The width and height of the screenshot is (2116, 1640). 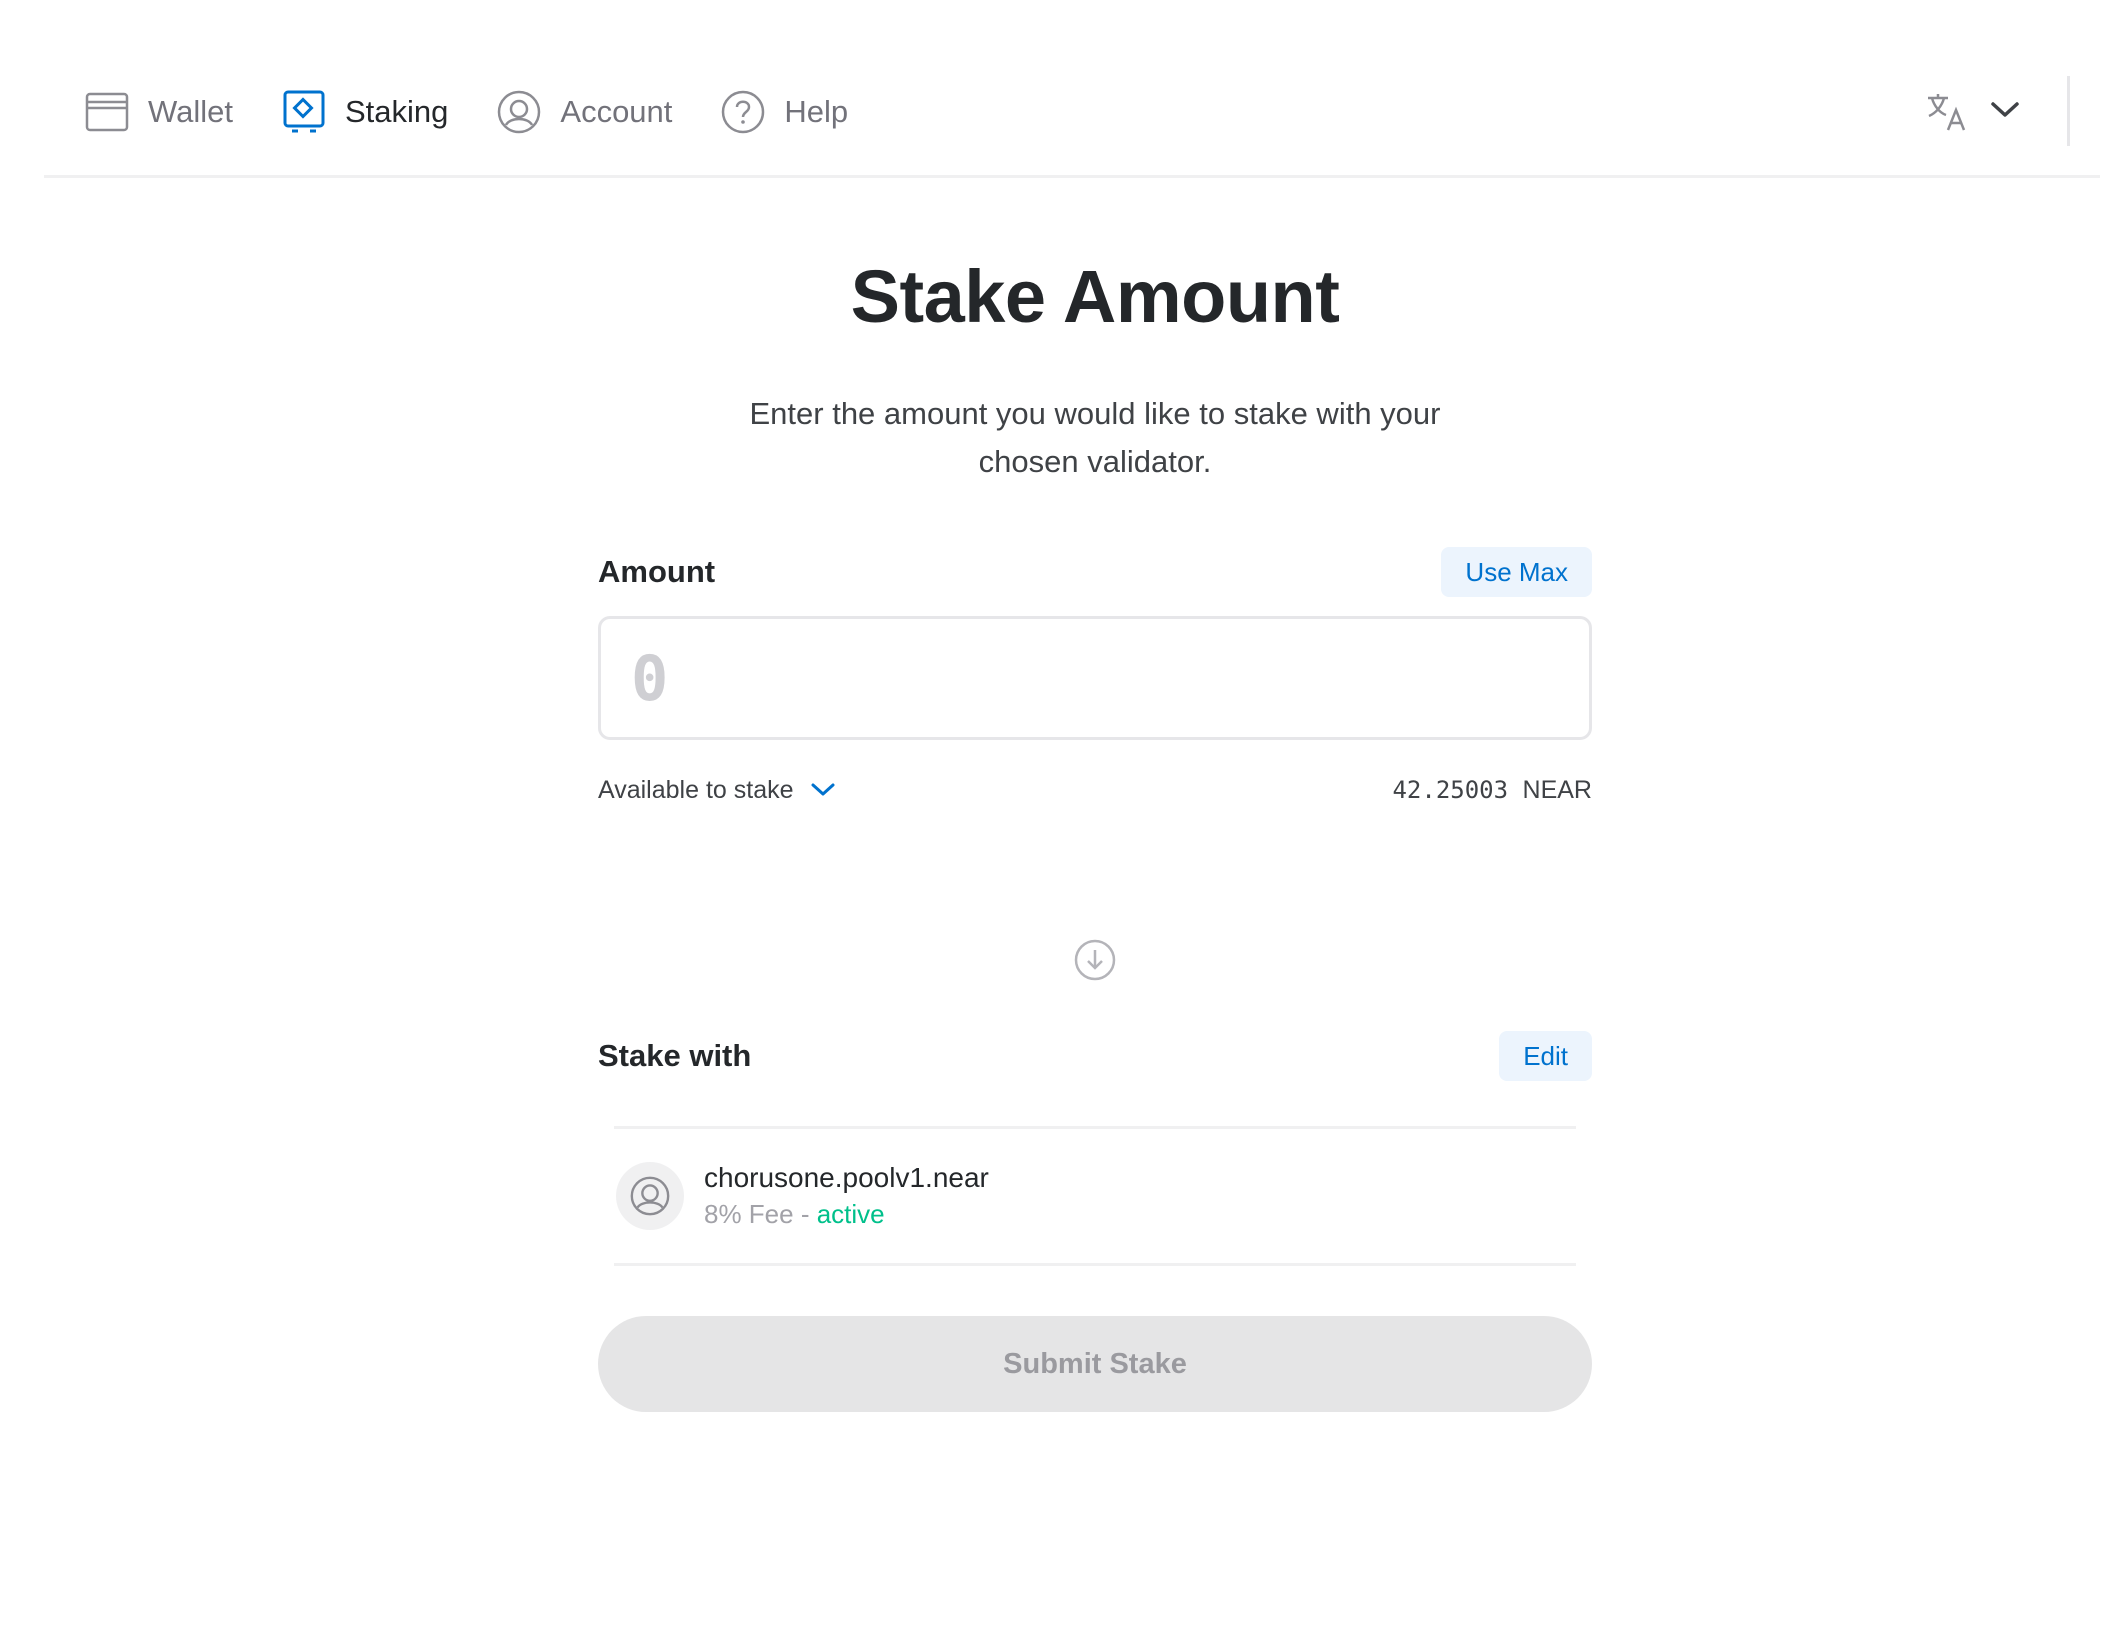 What do you see at coordinates (1095, 296) in the screenshot?
I see `page-title: Stake Amount` at bounding box center [1095, 296].